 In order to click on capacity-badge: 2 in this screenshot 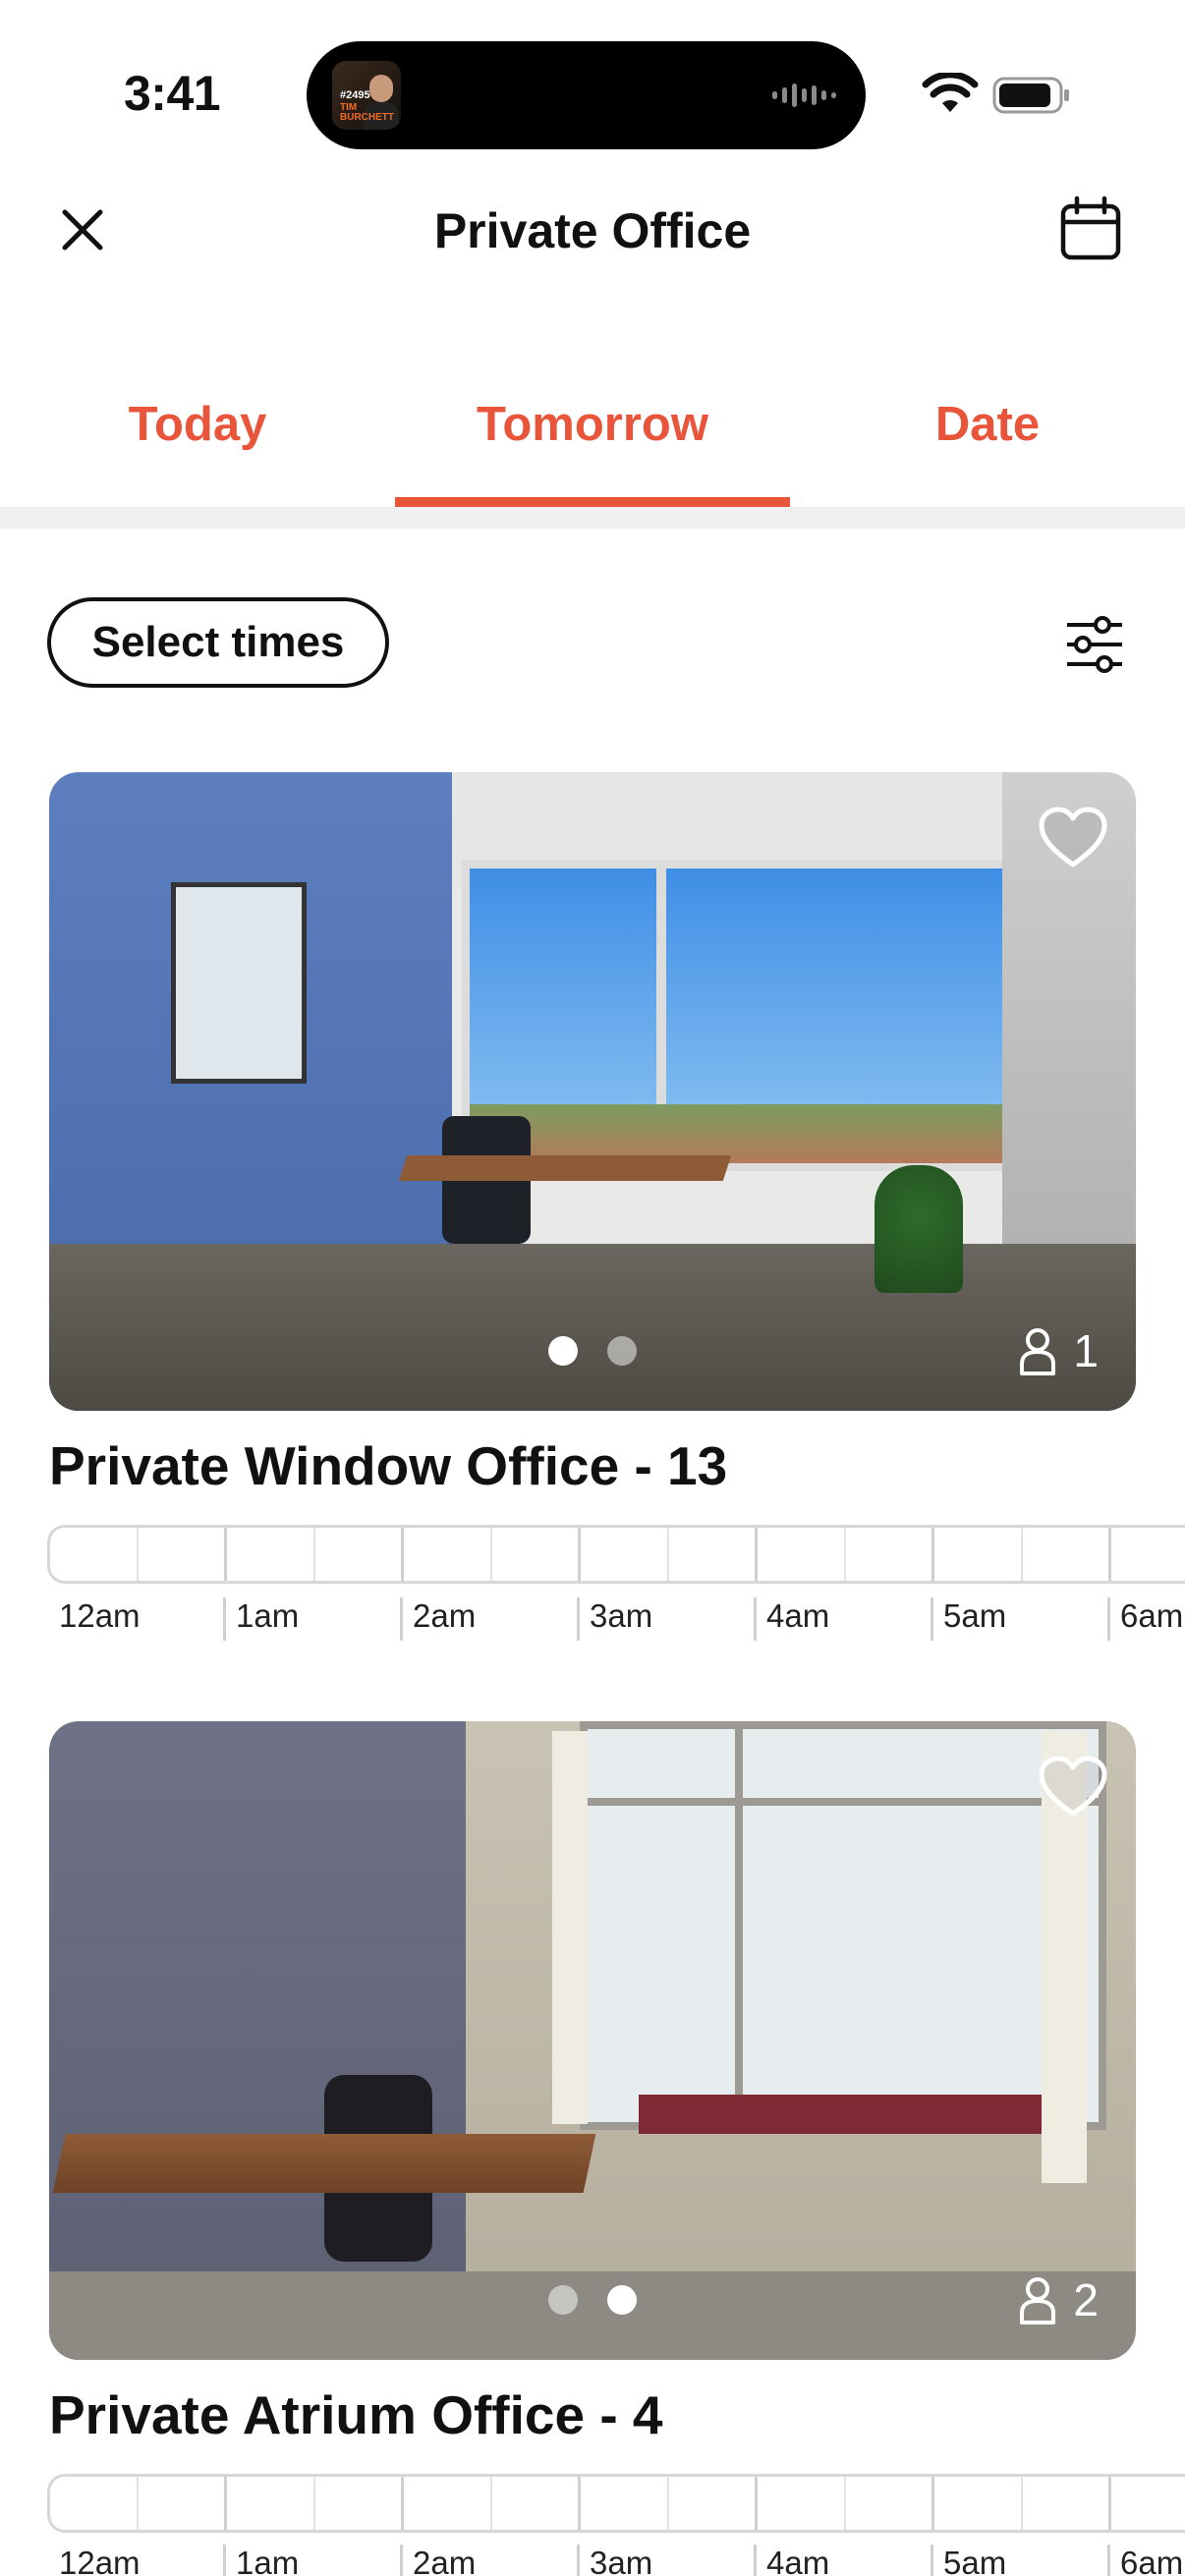, I will do `click(1058, 2299)`.